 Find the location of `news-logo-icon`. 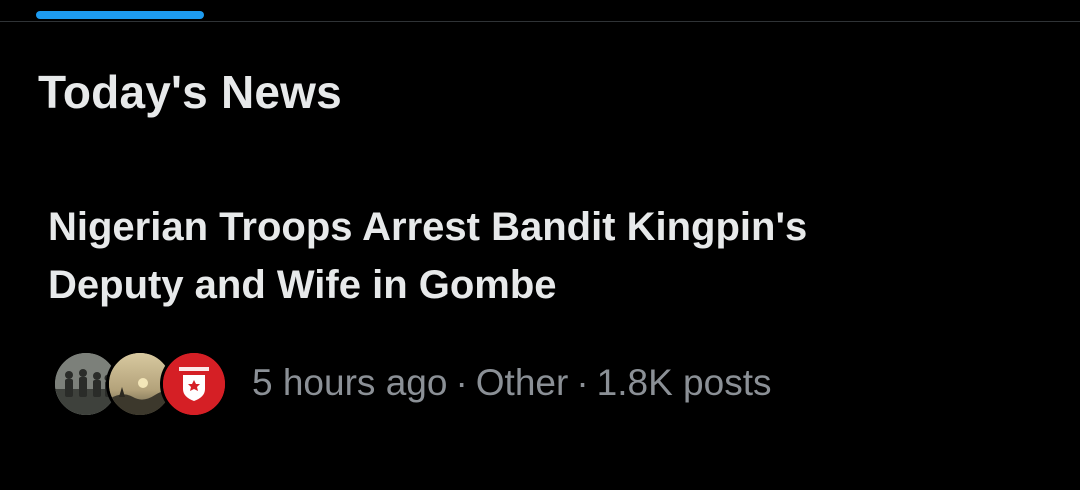

news-logo-icon is located at coordinates (194, 384).